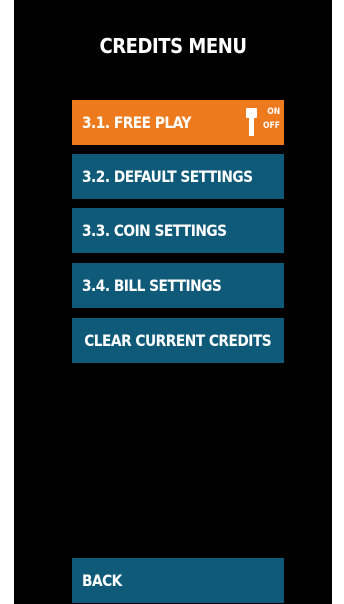 This screenshot has height=604, width=344. What do you see at coordinates (102, 580) in the screenshot?
I see `back-label: BACK` at bounding box center [102, 580].